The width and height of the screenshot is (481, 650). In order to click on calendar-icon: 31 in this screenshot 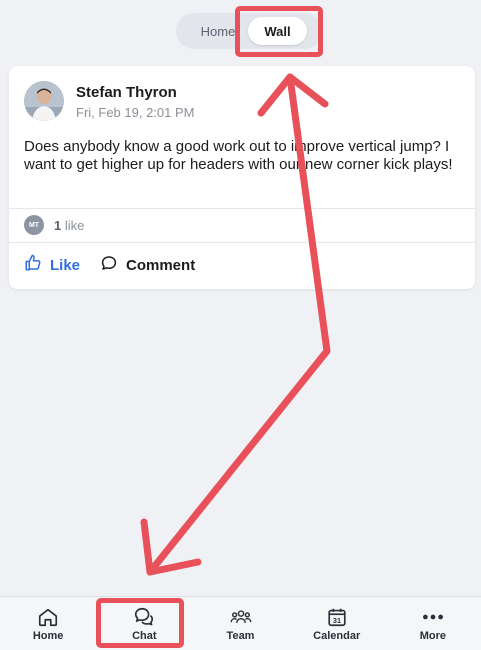, I will do `click(337, 617)`.